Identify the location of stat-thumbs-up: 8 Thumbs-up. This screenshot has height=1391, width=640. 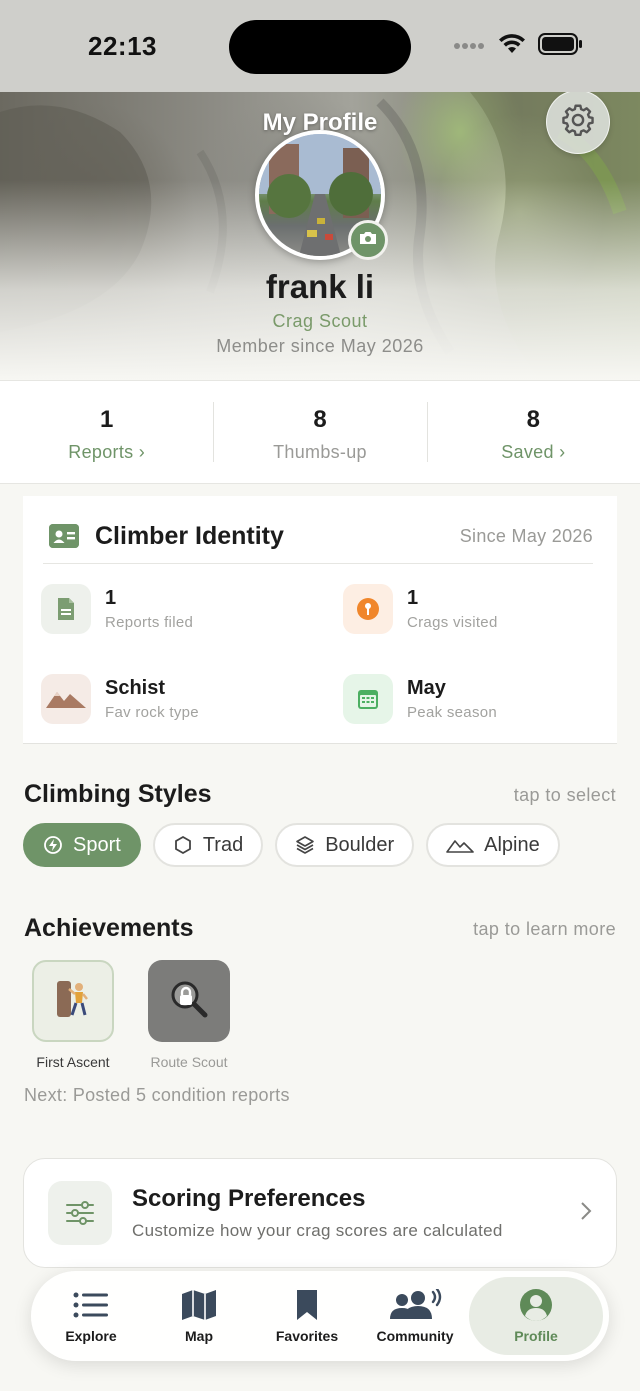
(319, 432).